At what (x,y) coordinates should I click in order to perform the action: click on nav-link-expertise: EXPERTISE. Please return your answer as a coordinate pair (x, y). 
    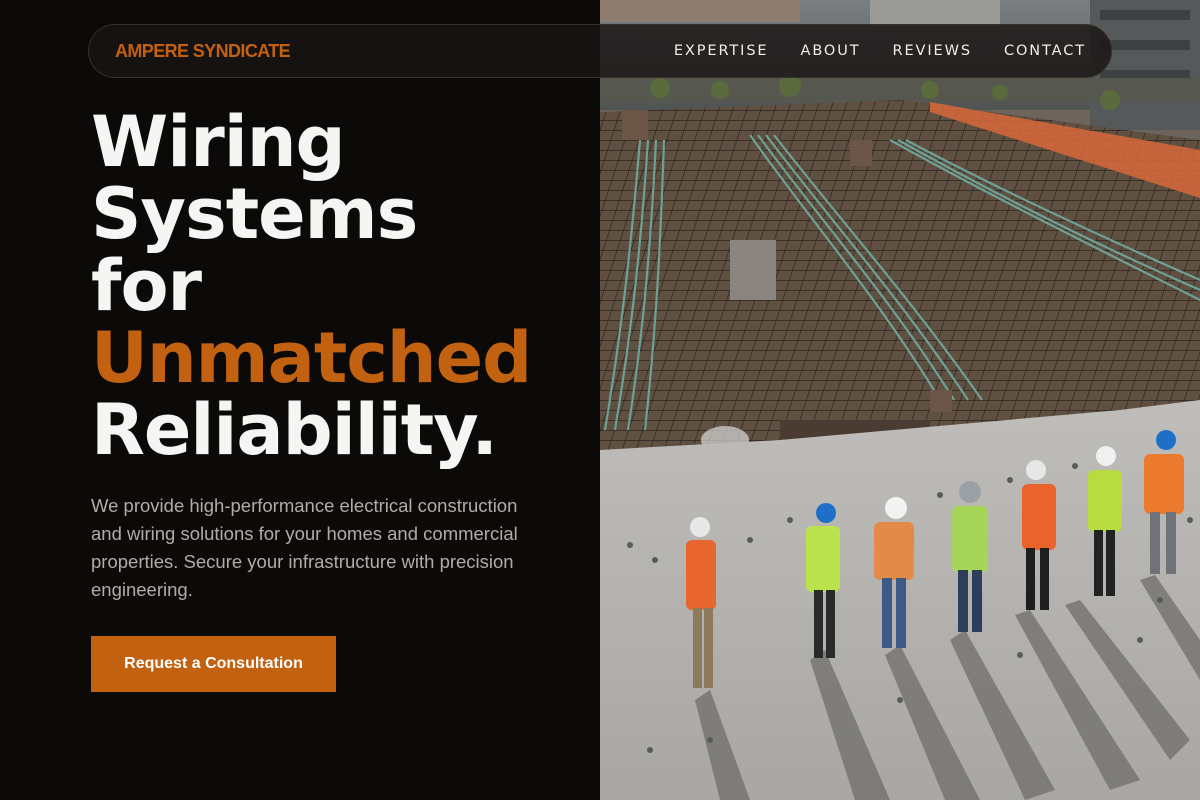
    Looking at the image, I should click on (721, 51).